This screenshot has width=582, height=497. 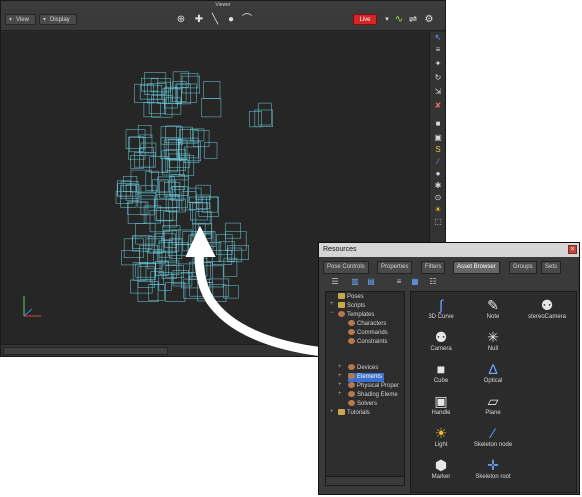 I want to click on expand-devices-icon: +, so click(x=341, y=367).